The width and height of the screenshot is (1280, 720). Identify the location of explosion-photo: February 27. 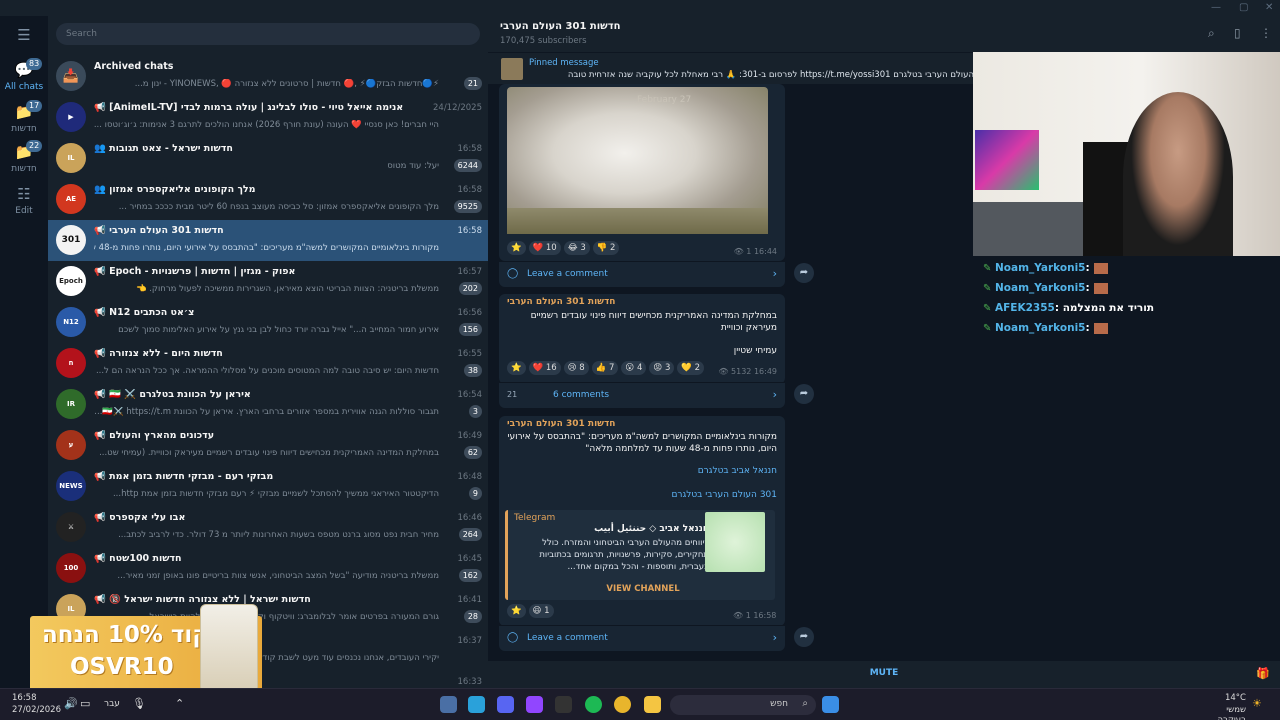
(637, 160).